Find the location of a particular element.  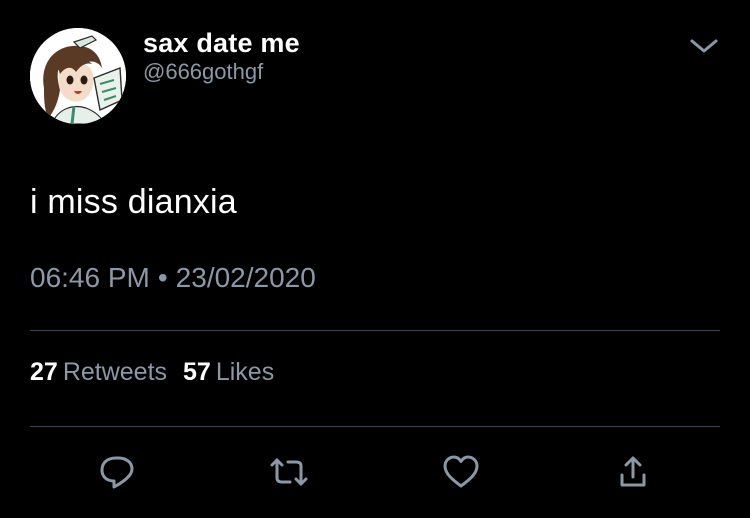

retweet-icon is located at coordinates (289, 472).